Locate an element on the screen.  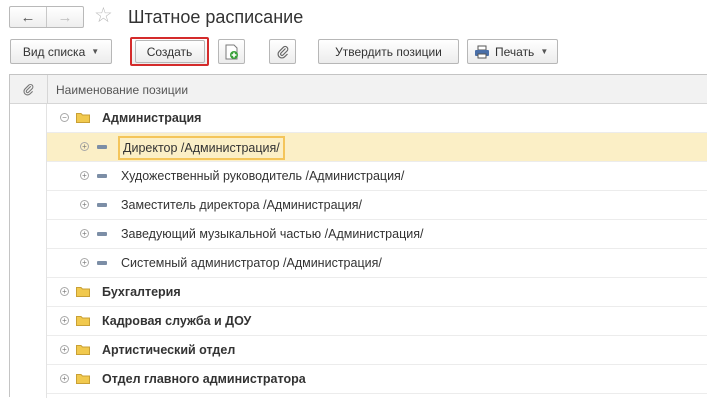
position-label: Заместитель директора /Администрация/ is located at coordinates (241, 205).